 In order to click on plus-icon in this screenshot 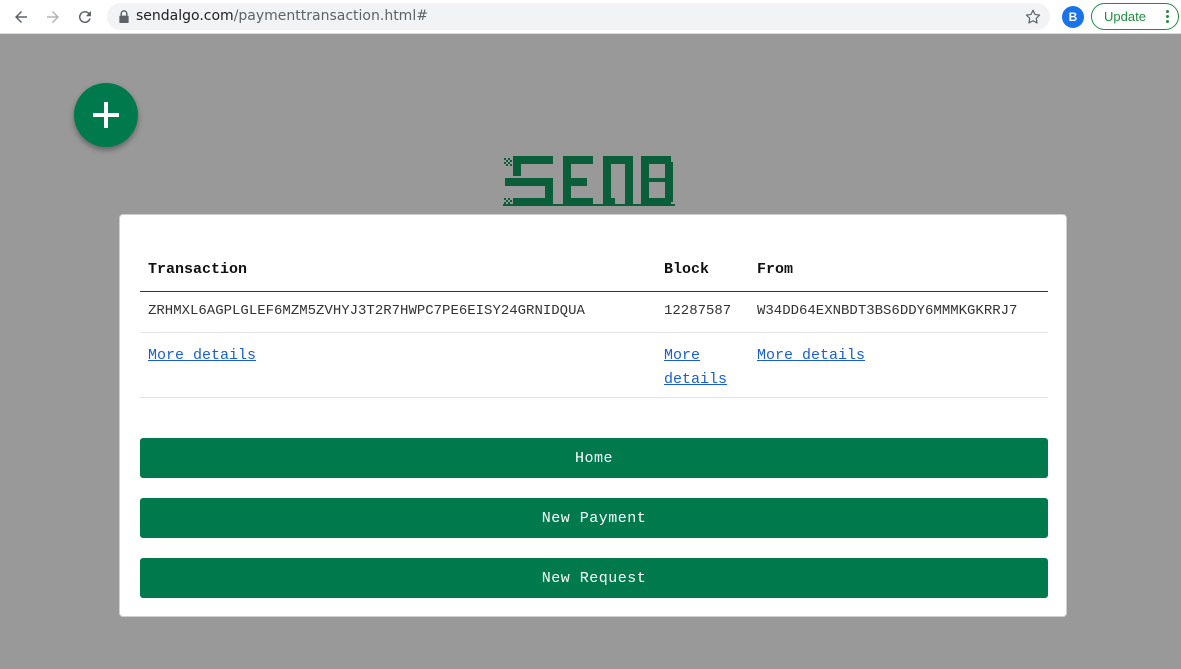, I will do `click(106, 115)`.